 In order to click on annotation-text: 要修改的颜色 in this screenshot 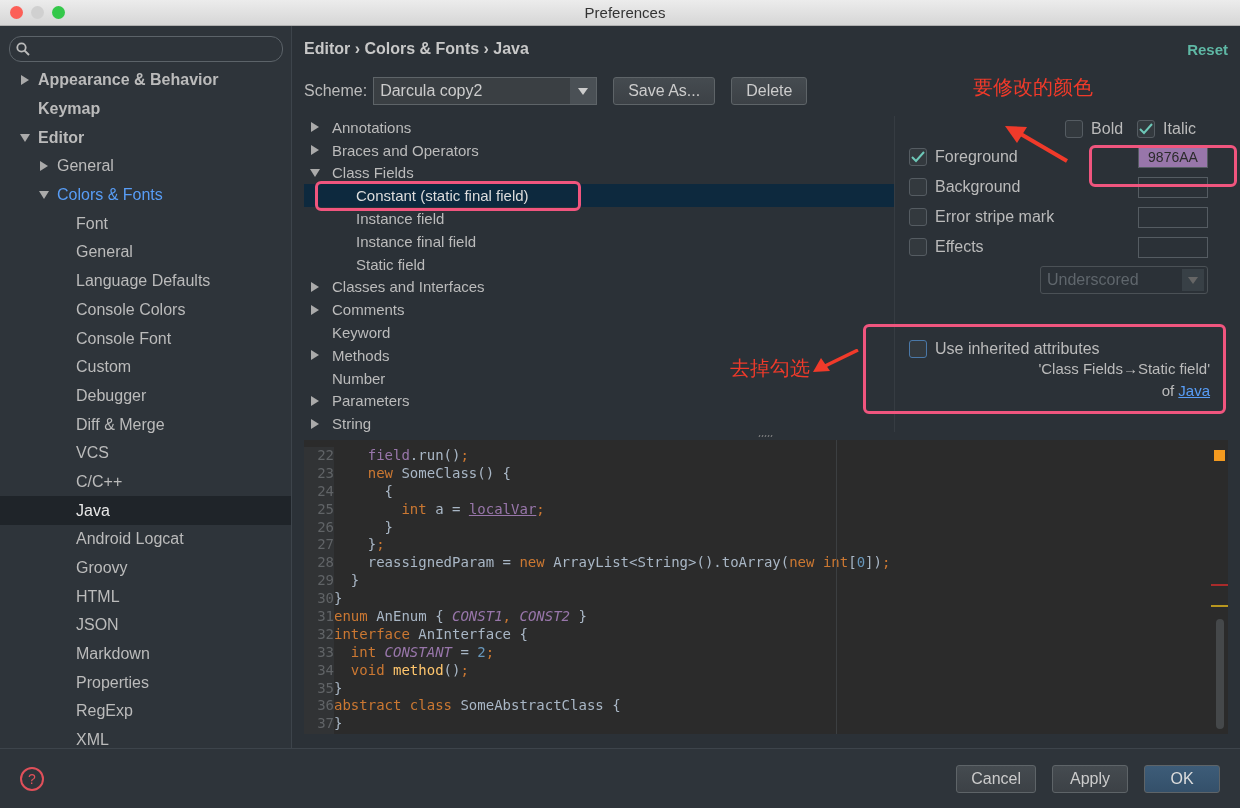, I will do `click(1033, 87)`.